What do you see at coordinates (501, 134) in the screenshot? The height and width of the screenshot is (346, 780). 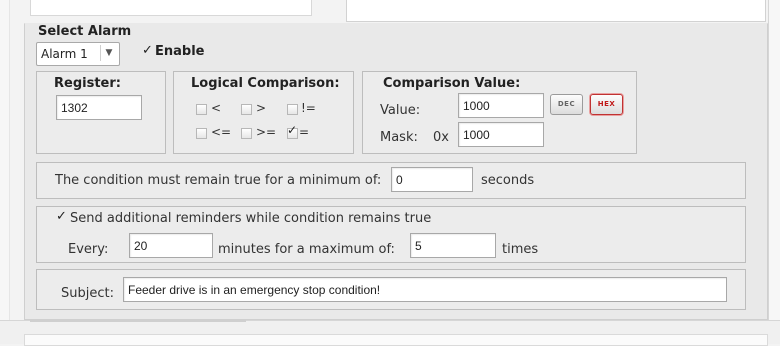 I see `mask-input` at bounding box center [501, 134].